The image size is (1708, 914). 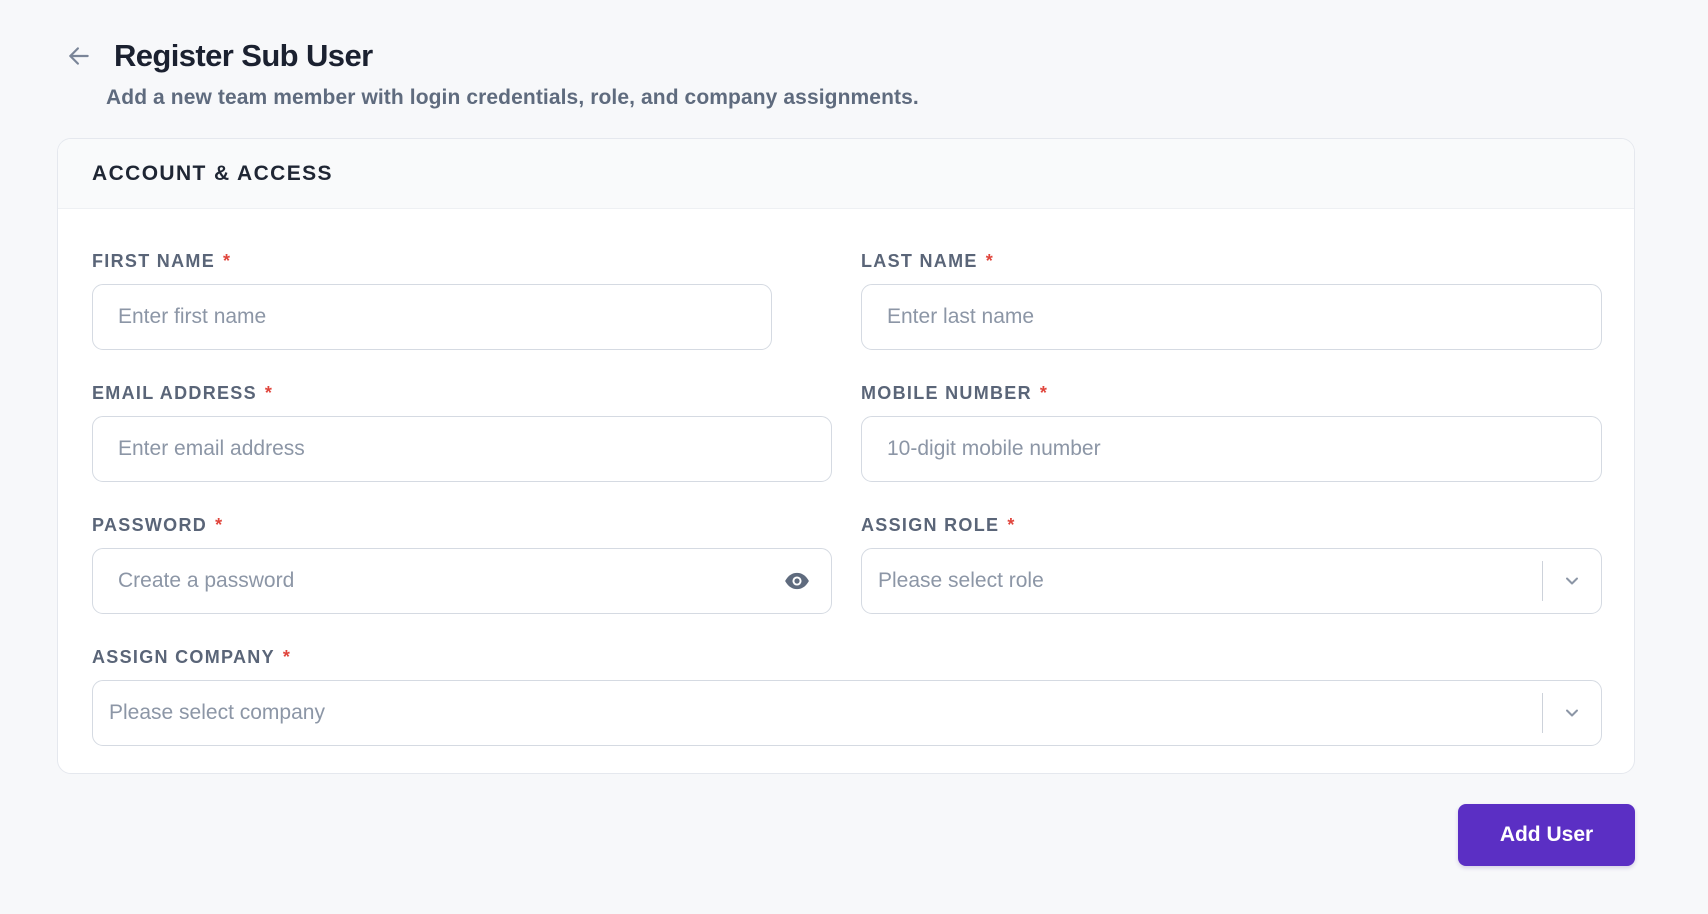 I want to click on role-field: ASSIGN ROLE * Please select role, so click(x=1231, y=563).